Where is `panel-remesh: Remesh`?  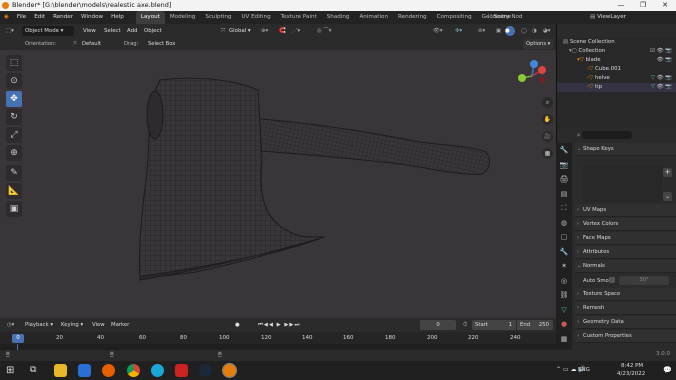 panel-remesh: Remesh is located at coordinates (625, 308).